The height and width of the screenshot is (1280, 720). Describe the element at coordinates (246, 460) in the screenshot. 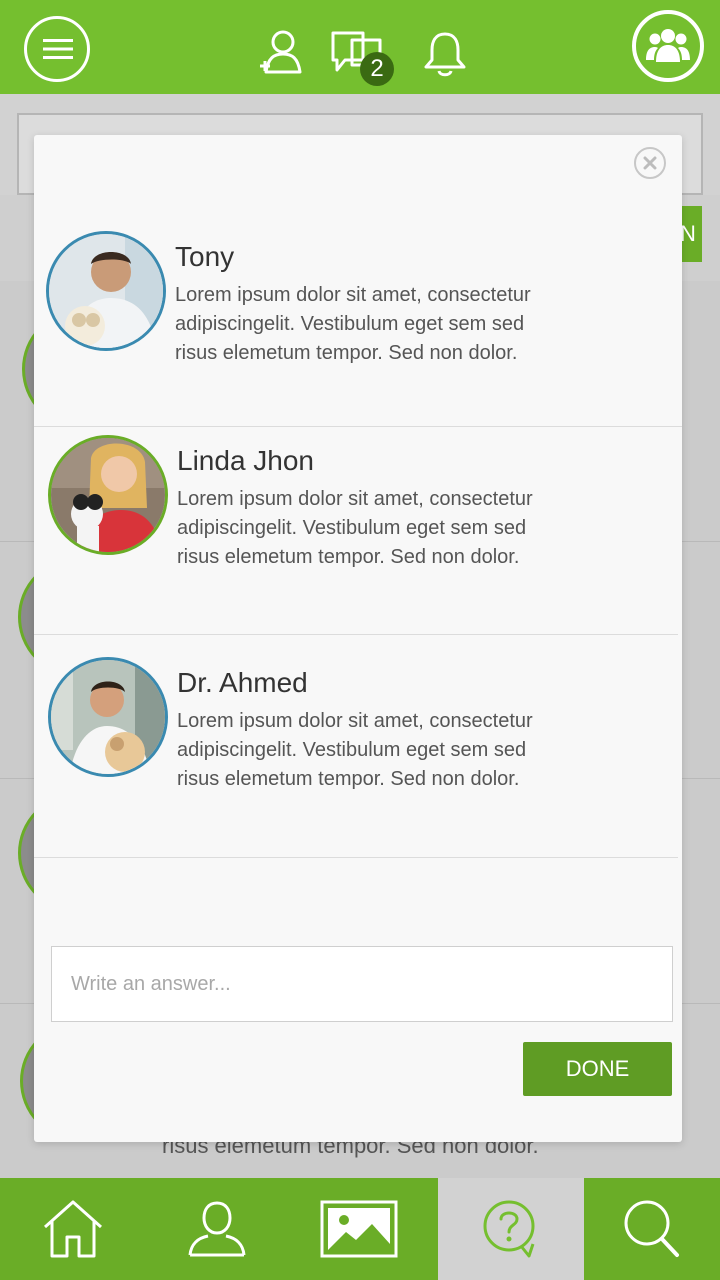

I see `contact-name: Linda Jhon` at that location.